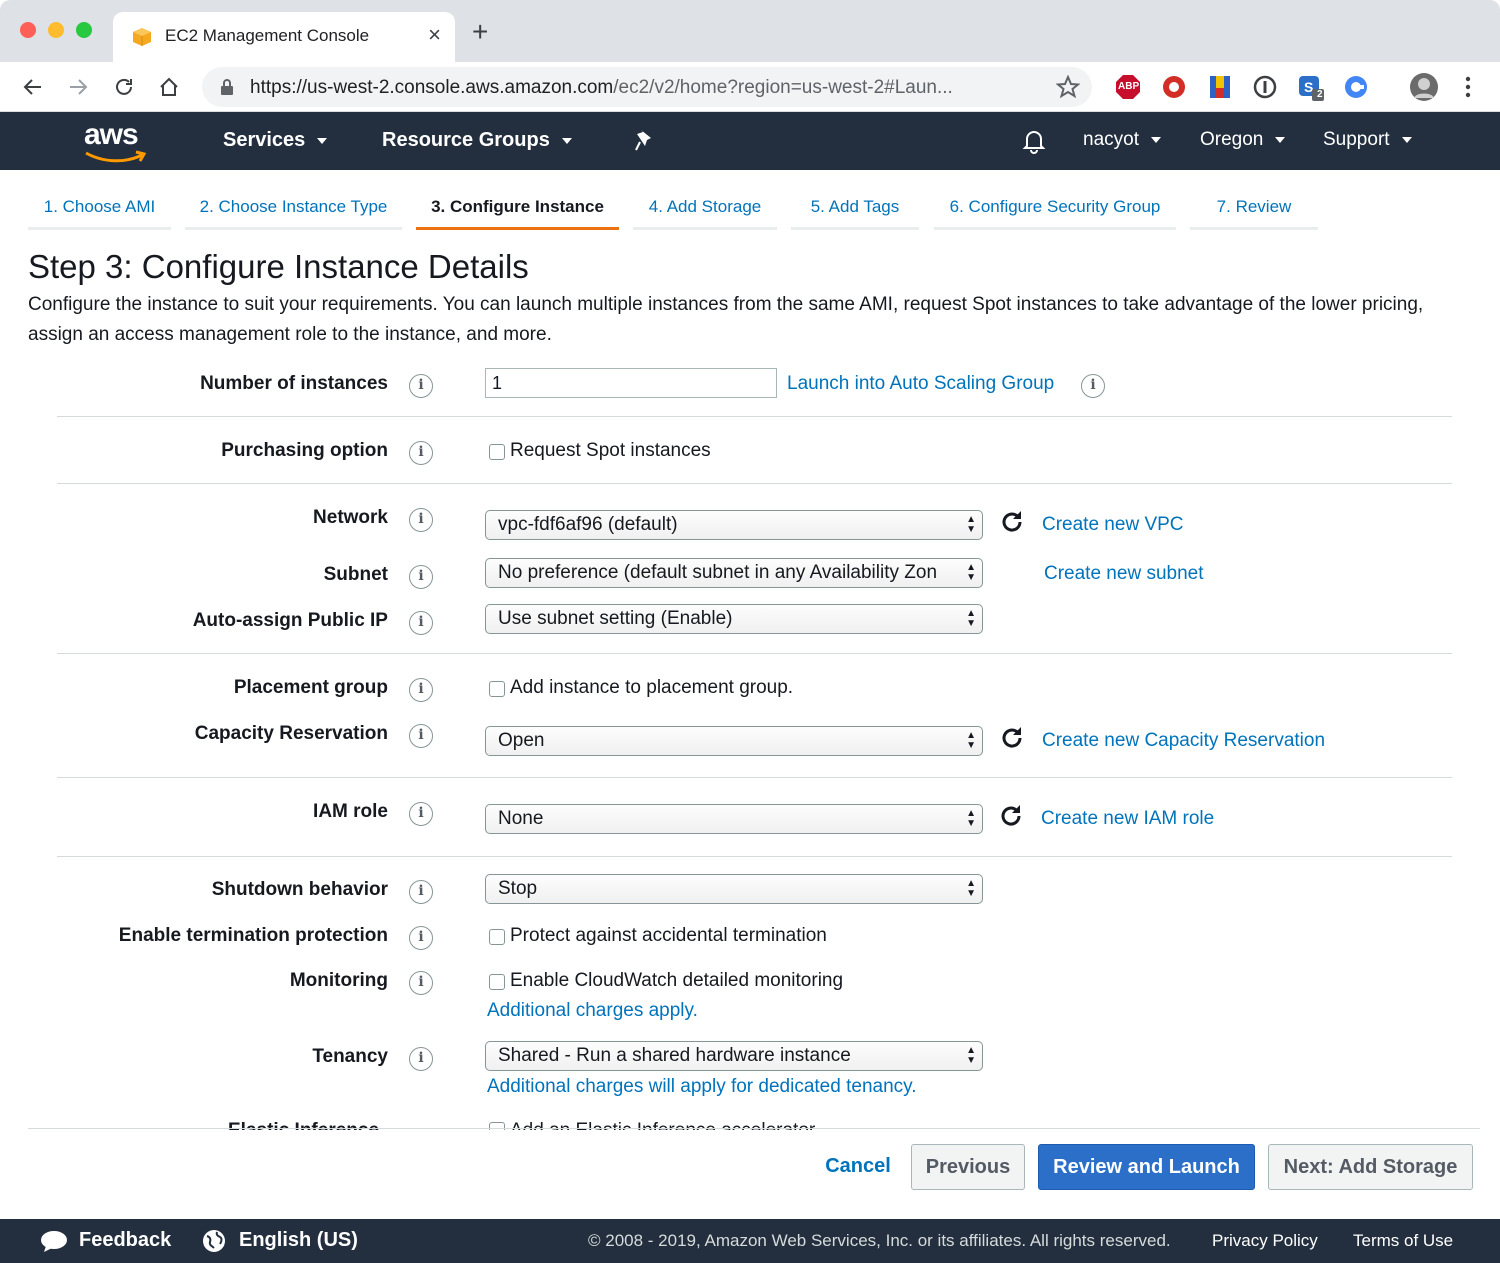 The width and height of the screenshot is (1500, 1263). What do you see at coordinates (56, 30) in the screenshot?
I see `window-minimize-button` at bounding box center [56, 30].